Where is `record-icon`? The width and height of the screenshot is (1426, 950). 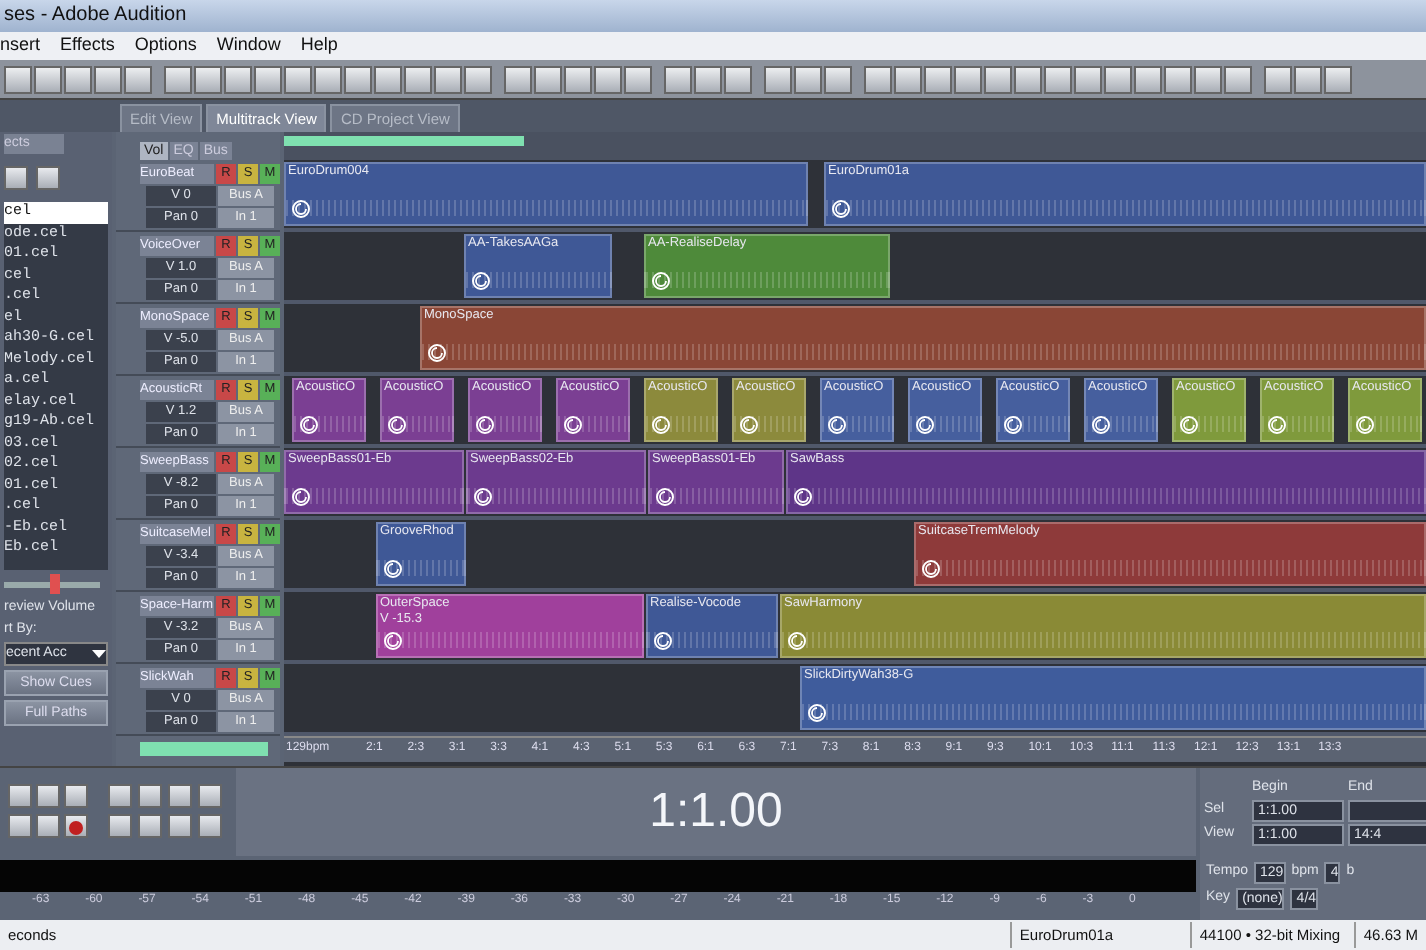 record-icon is located at coordinates (76, 827).